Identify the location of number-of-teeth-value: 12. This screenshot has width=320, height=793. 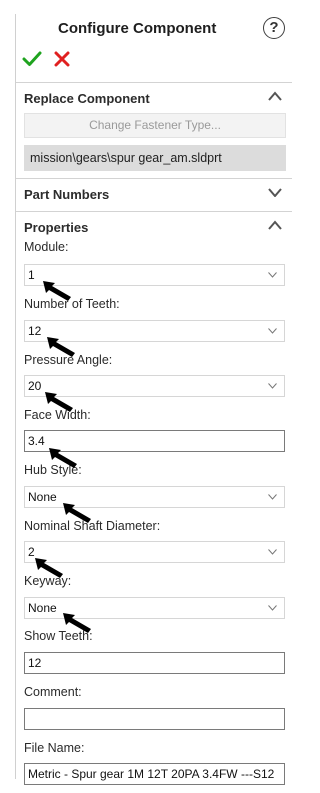
(35, 331).